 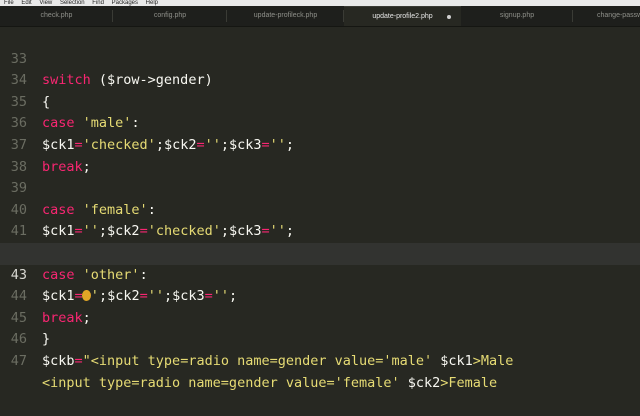 I want to click on code-line: 35 case 'male':, so click(x=320, y=101).